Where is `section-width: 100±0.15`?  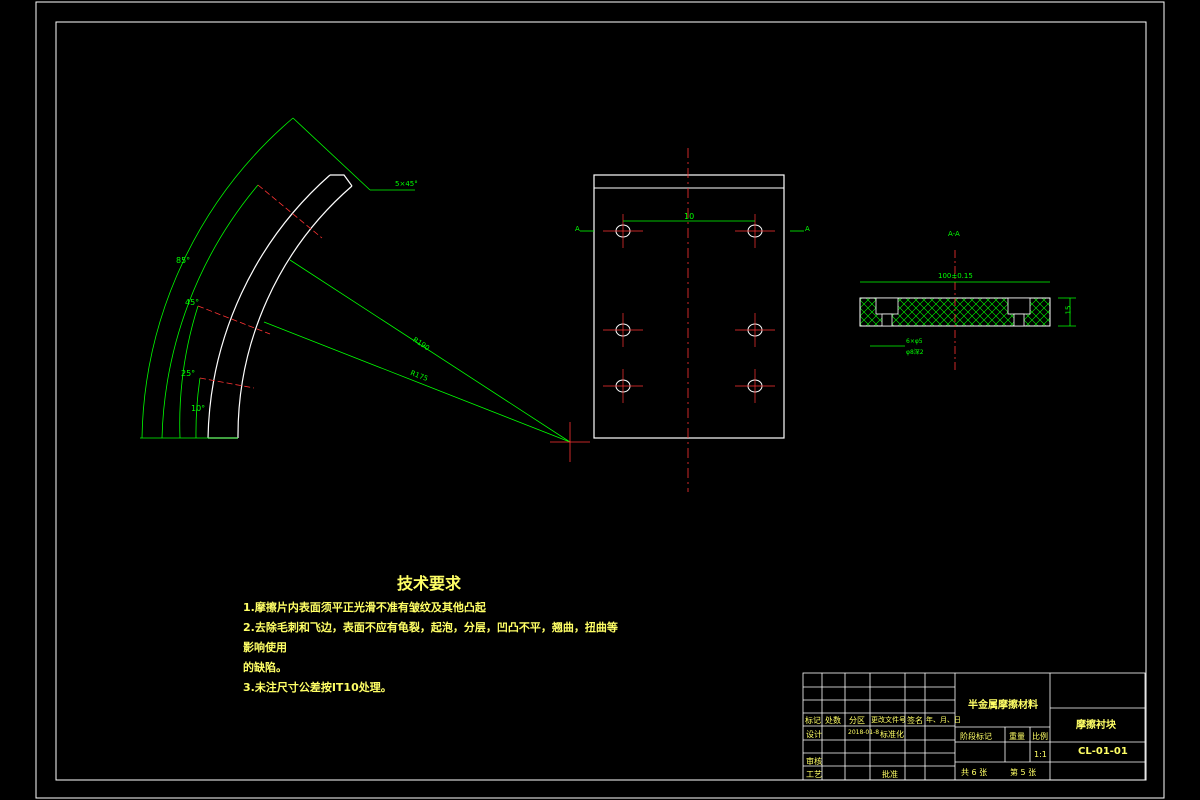
section-width: 100±0.15 is located at coordinates (955, 276).